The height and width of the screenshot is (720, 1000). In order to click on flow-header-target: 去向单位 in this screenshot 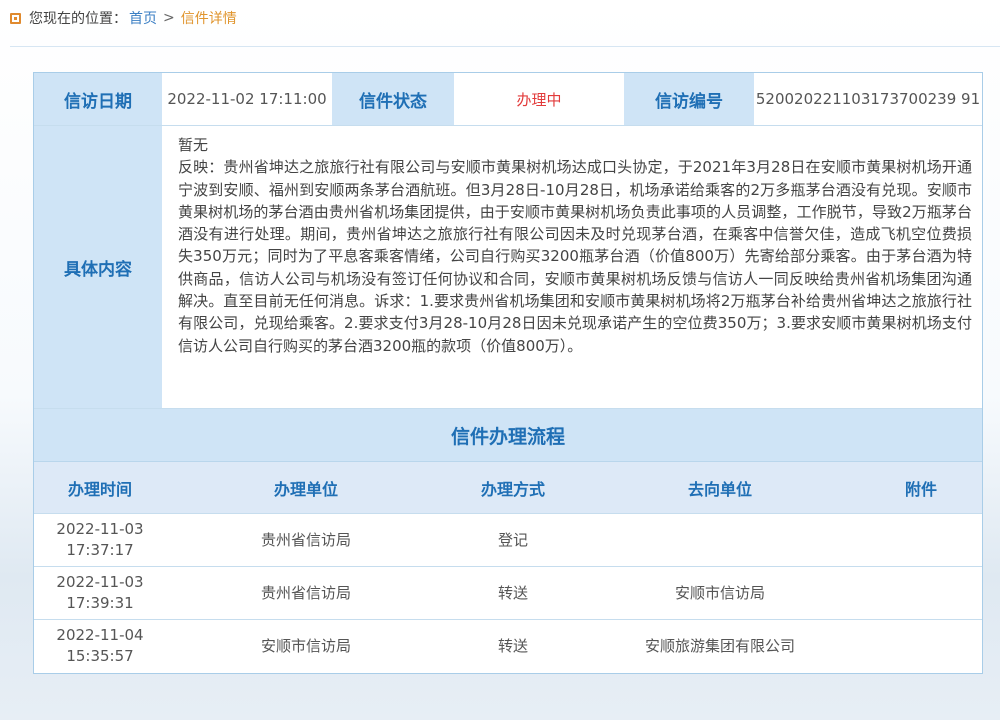, I will do `click(719, 489)`.